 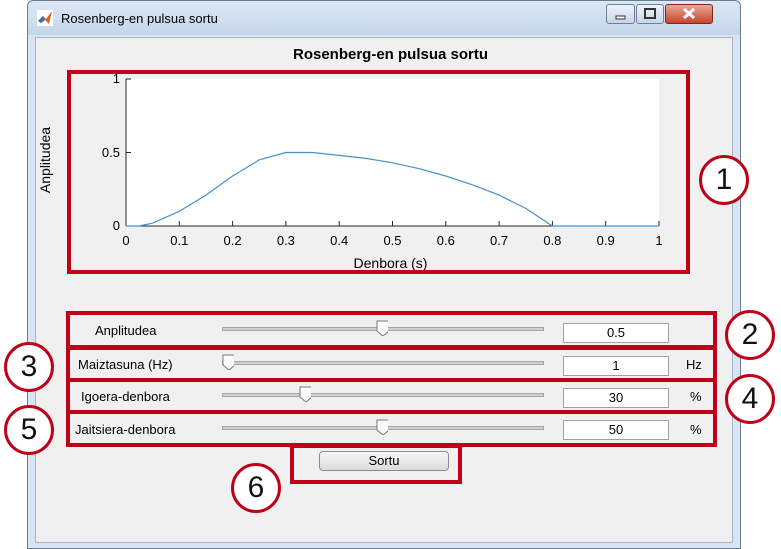 What do you see at coordinates (383, 395) in the screenshot?
I see `rise-time-slider` at bounding box center [383, 395].